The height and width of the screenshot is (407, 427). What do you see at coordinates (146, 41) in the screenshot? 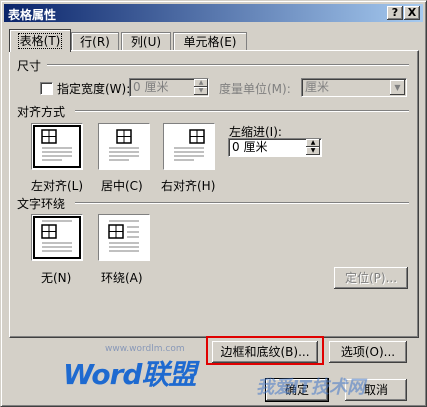
I see `tab-column: 列(U)` at bounding box center [146, 41].